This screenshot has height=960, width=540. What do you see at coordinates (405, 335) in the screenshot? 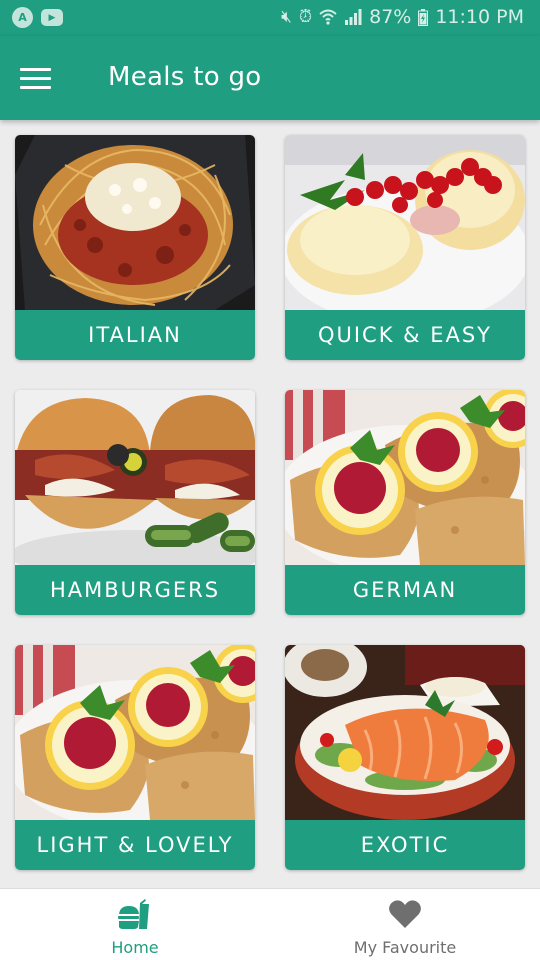
I see `category-label: QUICK & EASY` at bounding box center [405, 335].